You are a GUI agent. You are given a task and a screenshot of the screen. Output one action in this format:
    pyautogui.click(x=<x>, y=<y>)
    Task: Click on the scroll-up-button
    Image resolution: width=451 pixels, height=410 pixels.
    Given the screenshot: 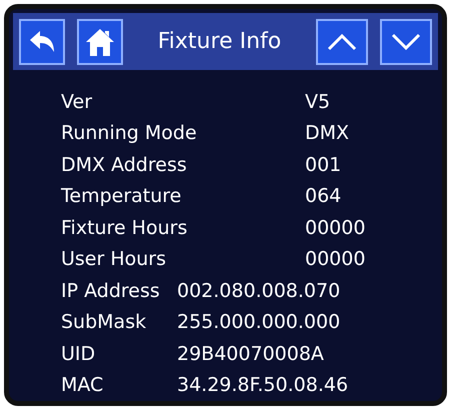 What is the action you would take?
    pyautogui.click(x=342, y=41)
    